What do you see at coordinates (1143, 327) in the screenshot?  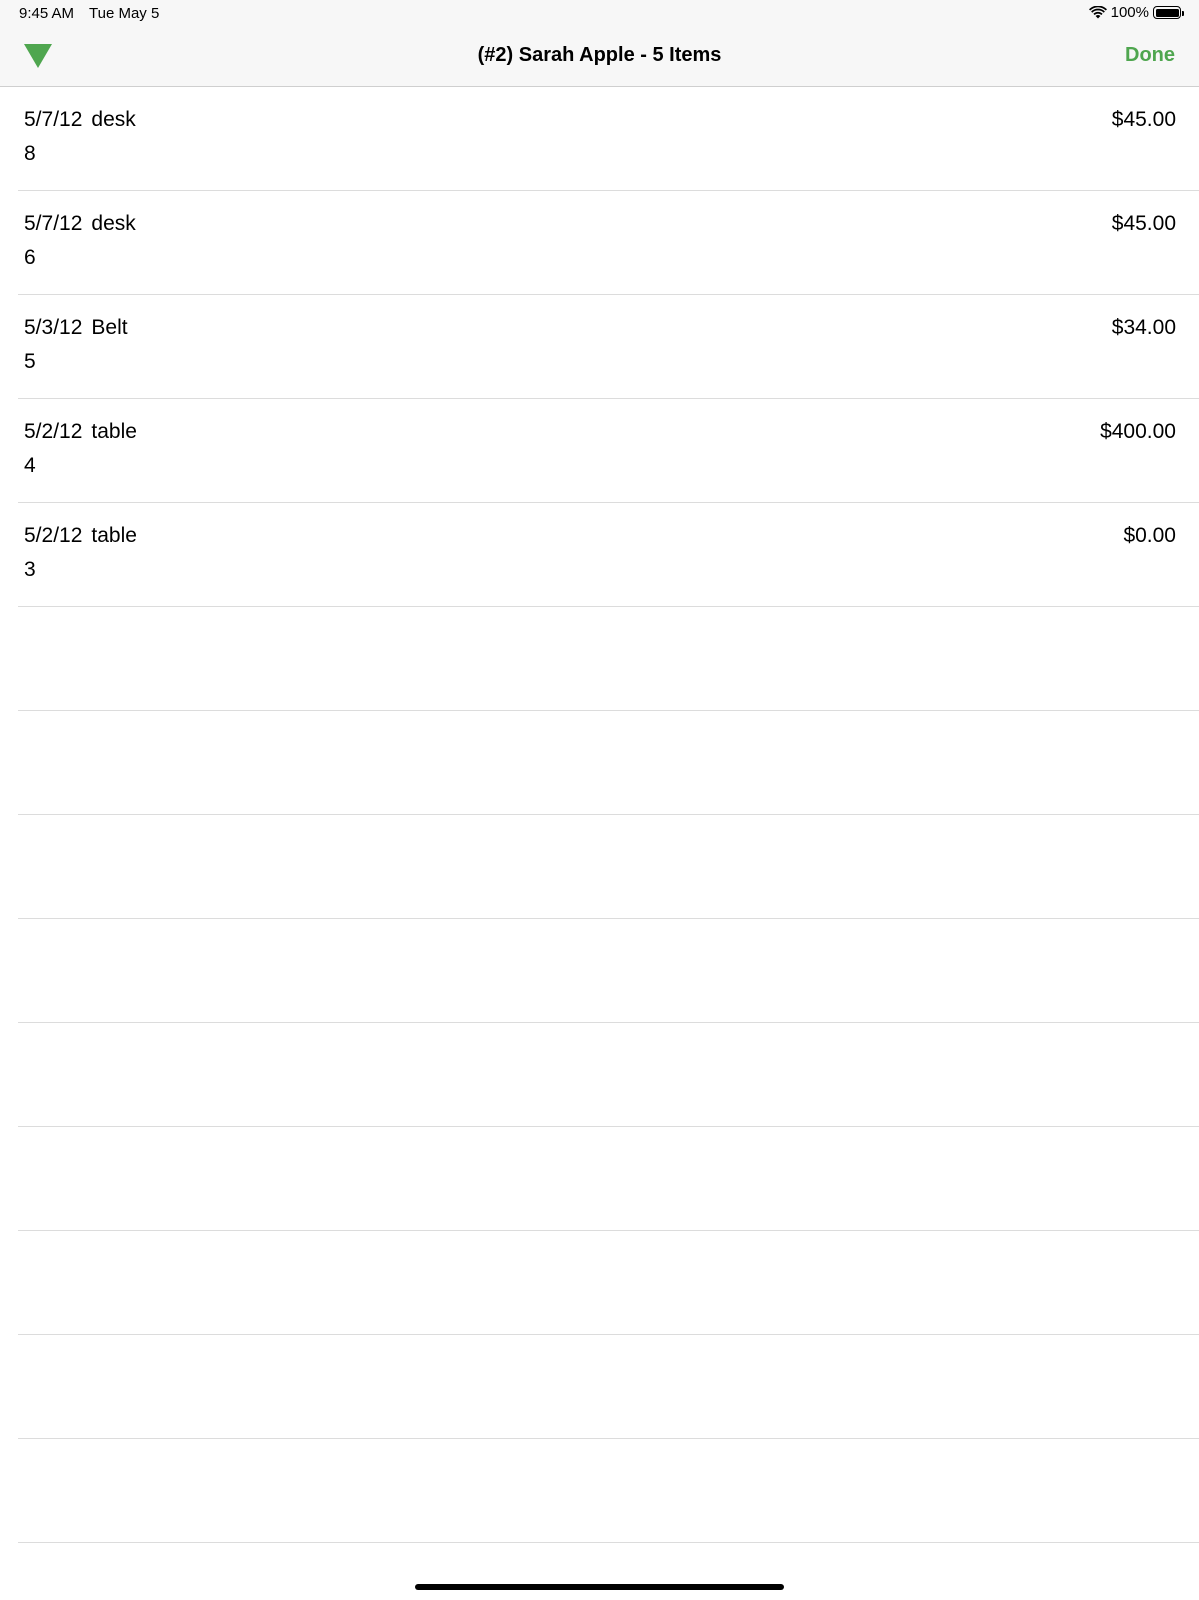 I see `item-price: $34.00` at bounding box center [1143, 327].